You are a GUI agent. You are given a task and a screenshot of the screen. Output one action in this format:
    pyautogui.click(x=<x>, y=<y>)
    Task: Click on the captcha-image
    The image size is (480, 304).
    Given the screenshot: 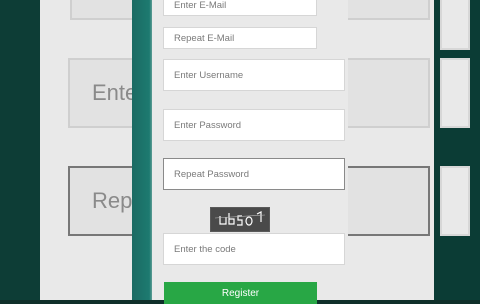 What is the action you would take?
    pyautogui.click(x=240, y=219)
    